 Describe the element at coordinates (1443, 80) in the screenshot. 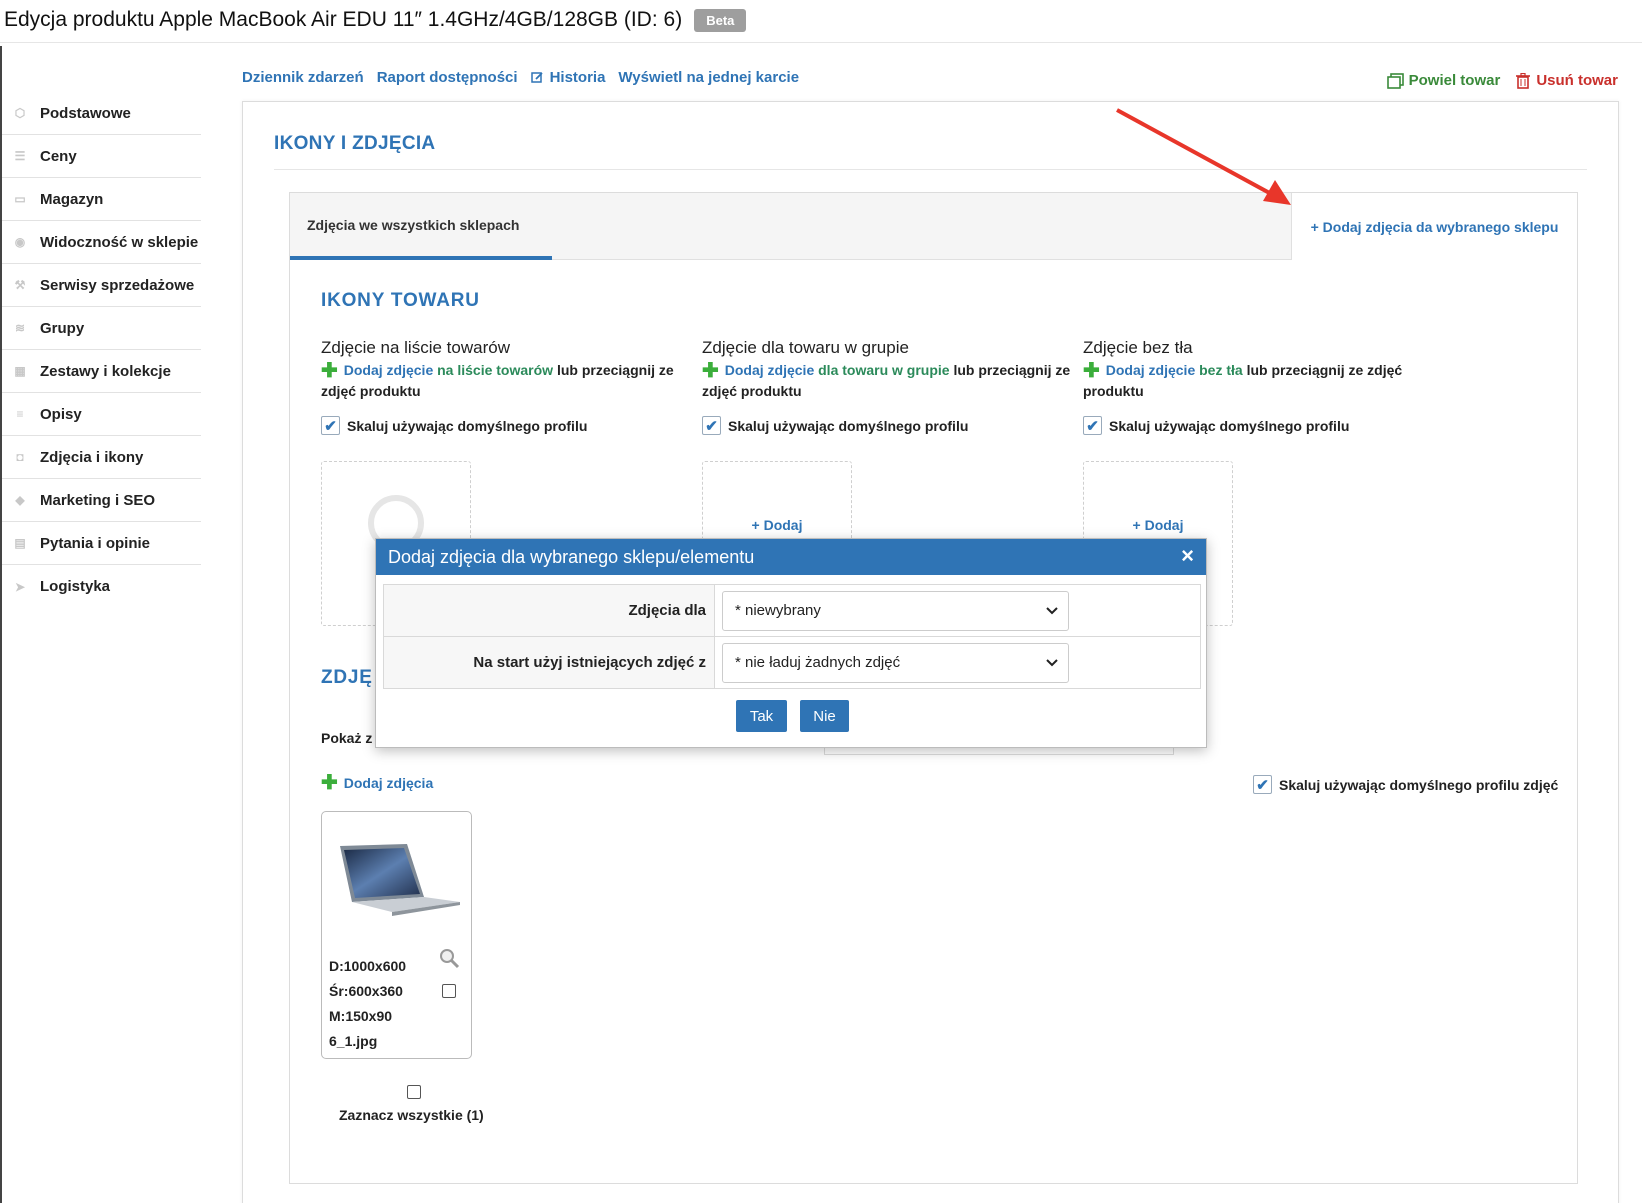

I see `duplicate-product-button: Powiel towar` at that location.